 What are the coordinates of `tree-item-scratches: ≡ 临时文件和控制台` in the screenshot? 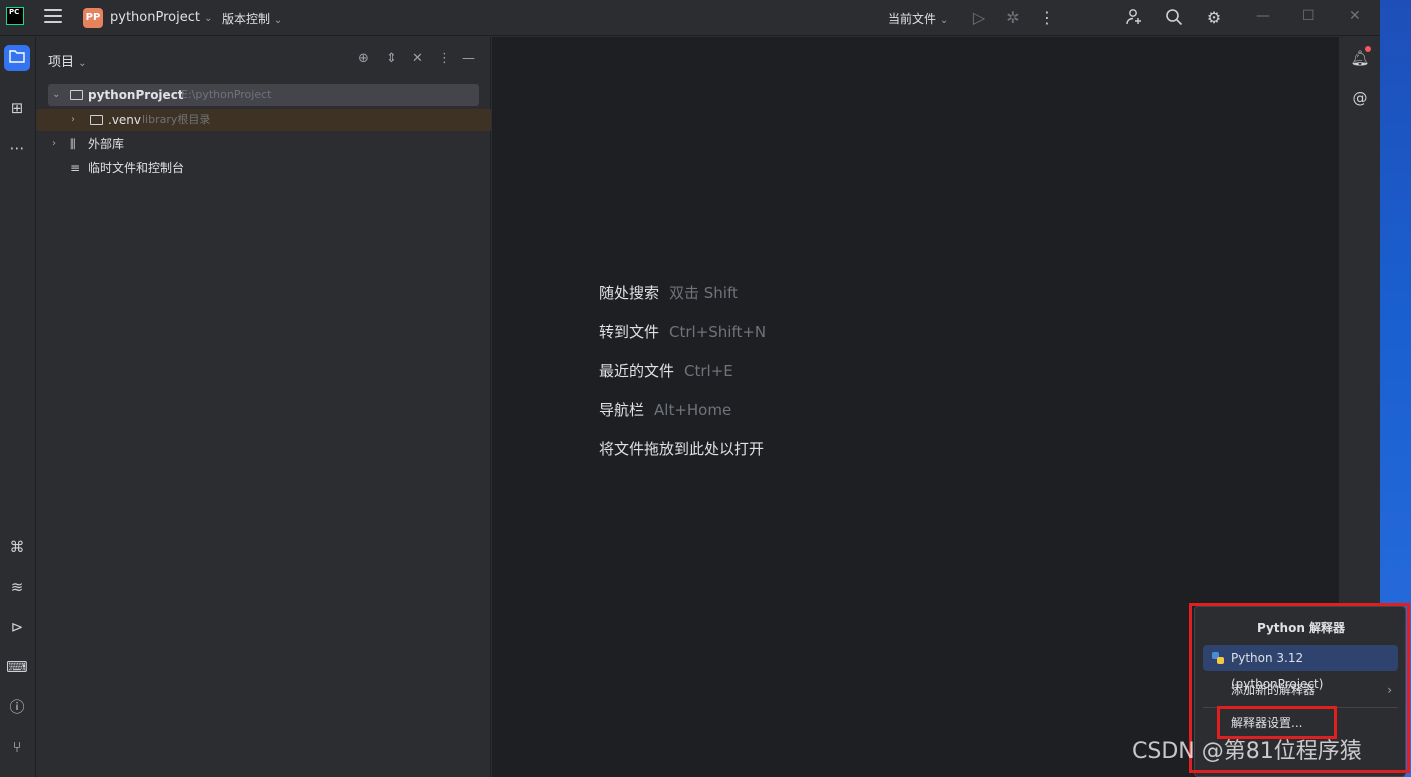 It's located at (263, 168).